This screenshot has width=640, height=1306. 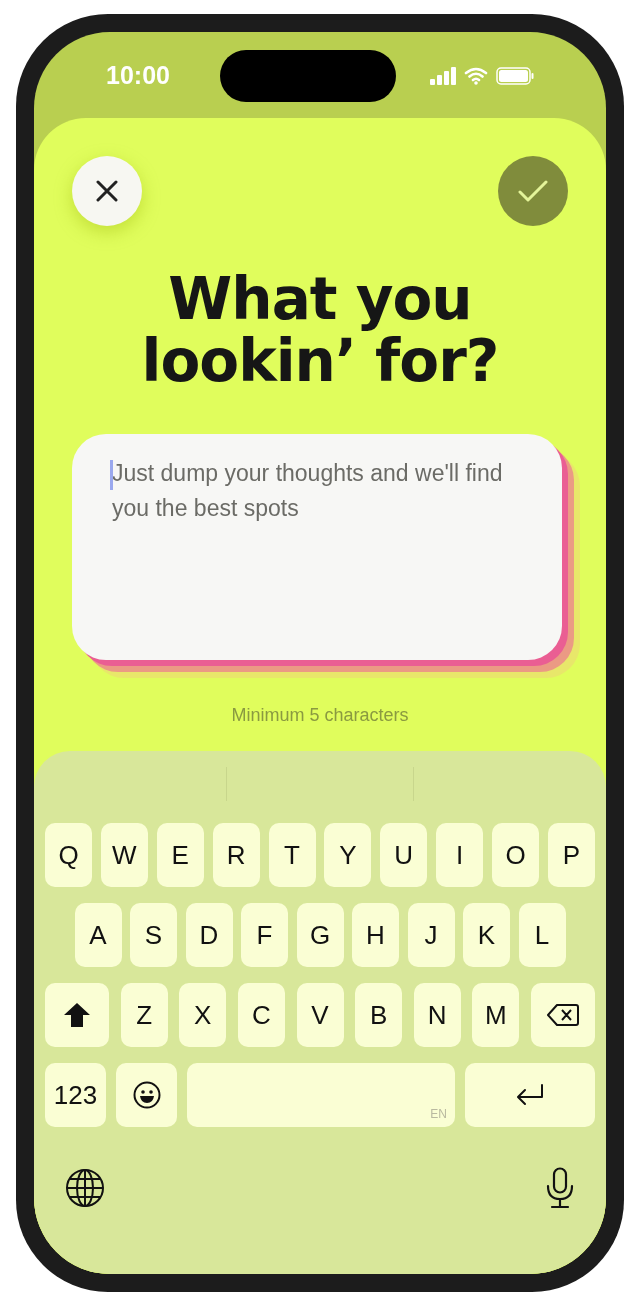 What do you see at coordinates (460, 855) in the screenshot?
I see `keyboard-key: I` at bounding box center [460, 855].